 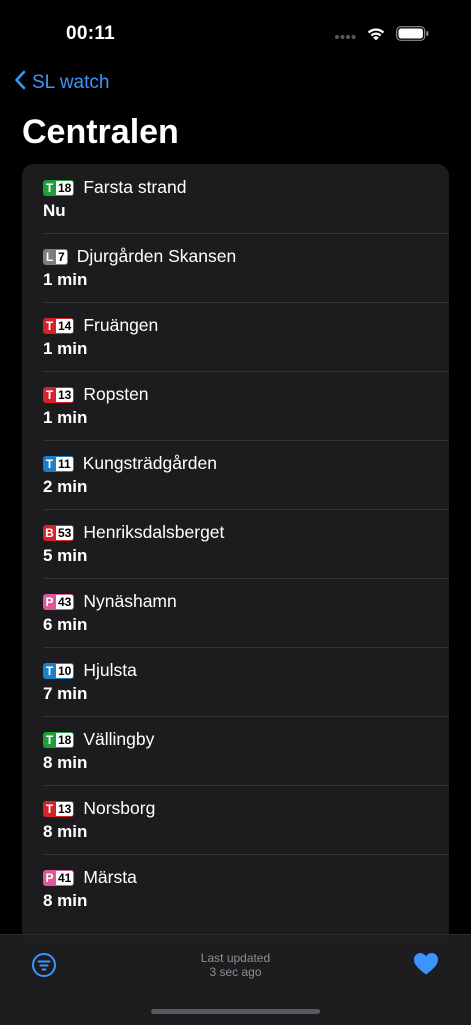 I want to click on favorite-button, so click(x=426, y=964).